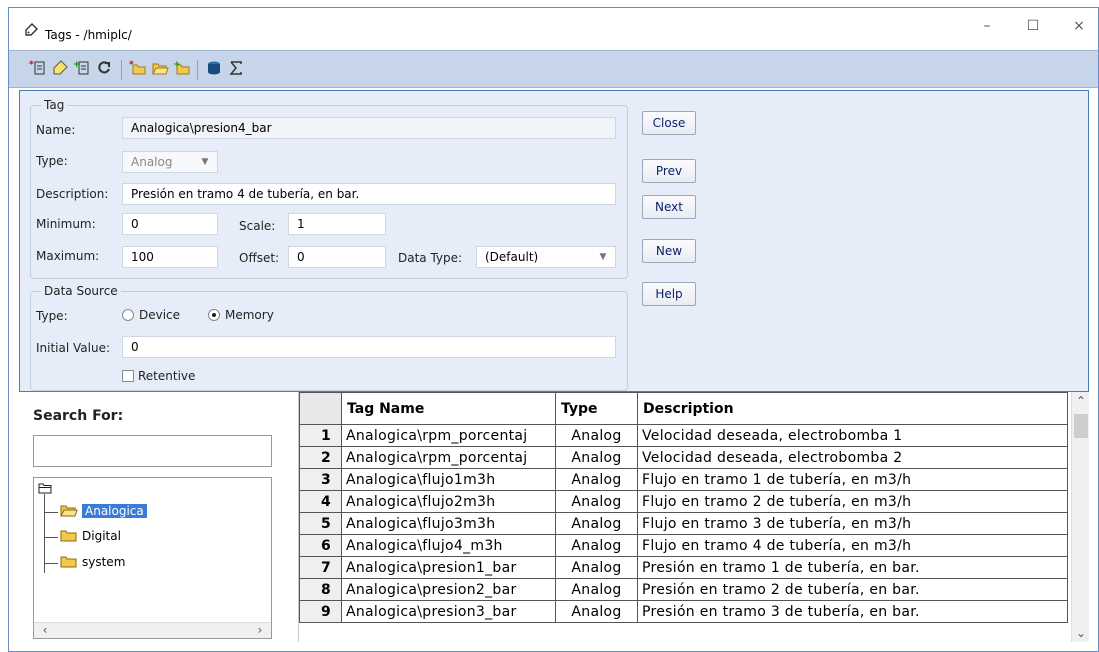 The height and width of the screenshot is (652, 1099). What do you see at coordinates (852, 501) in the screenshot?
I see `description-cell: Flujo en tramo 2 de tubería, en m3/h` at bounding box center [852, 501].